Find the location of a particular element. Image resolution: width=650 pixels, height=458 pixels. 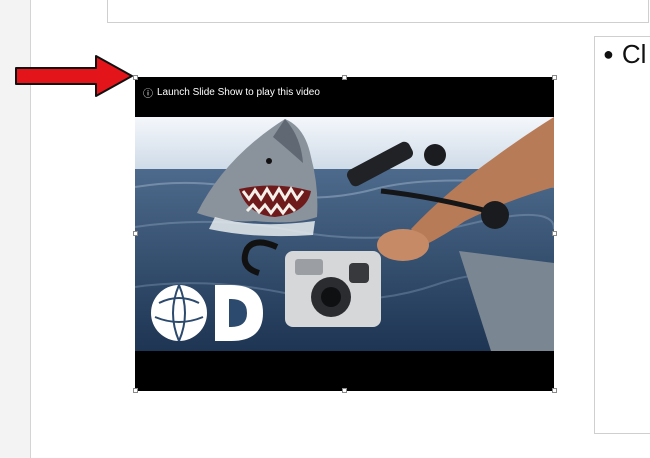

red-arrow-icon is located at coordinates (74, 76).